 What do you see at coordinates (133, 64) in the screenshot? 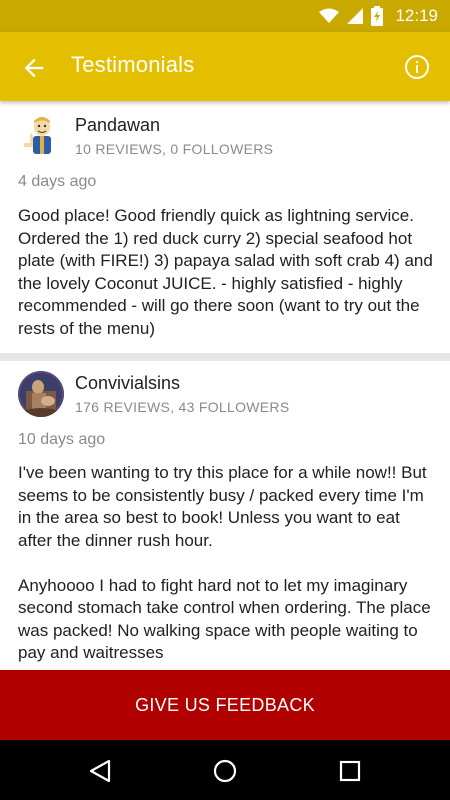
I see `page-title: Testimonials` at bounding box center [133, 64].